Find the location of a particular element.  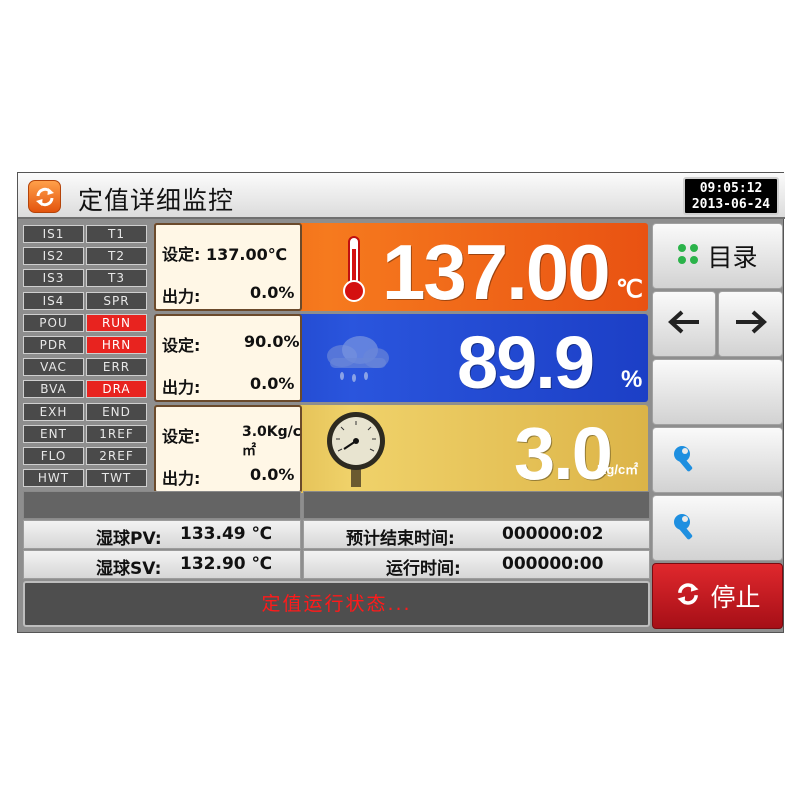

info-table-header-right is located at coordinates (476, 505).